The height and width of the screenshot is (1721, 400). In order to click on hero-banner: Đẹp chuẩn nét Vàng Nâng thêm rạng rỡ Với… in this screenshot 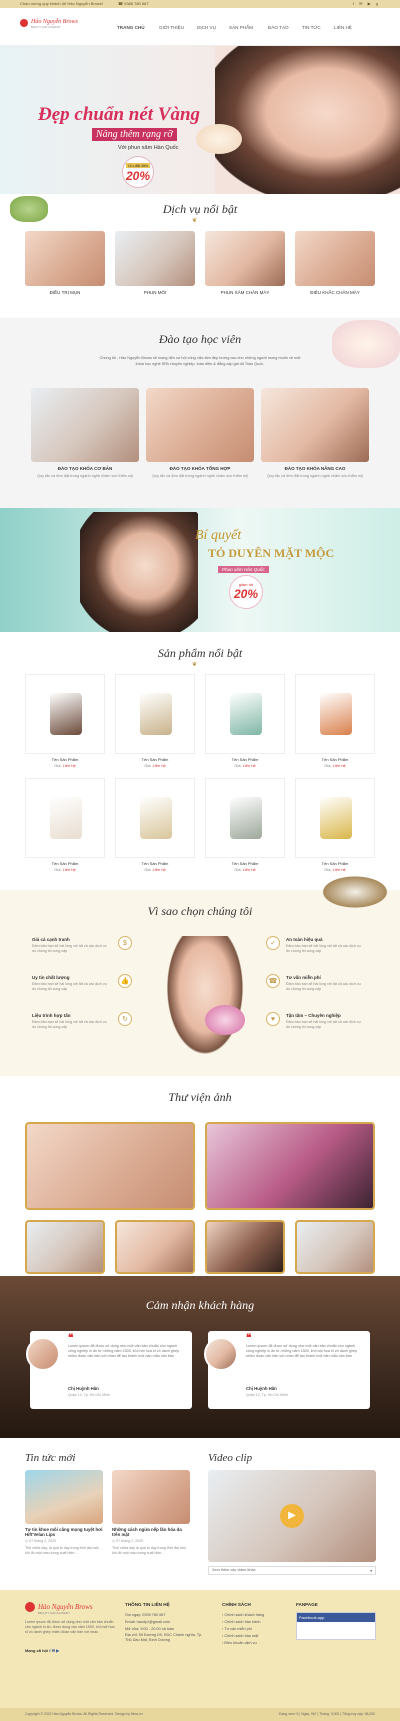, I will do `click(200, 120)`.